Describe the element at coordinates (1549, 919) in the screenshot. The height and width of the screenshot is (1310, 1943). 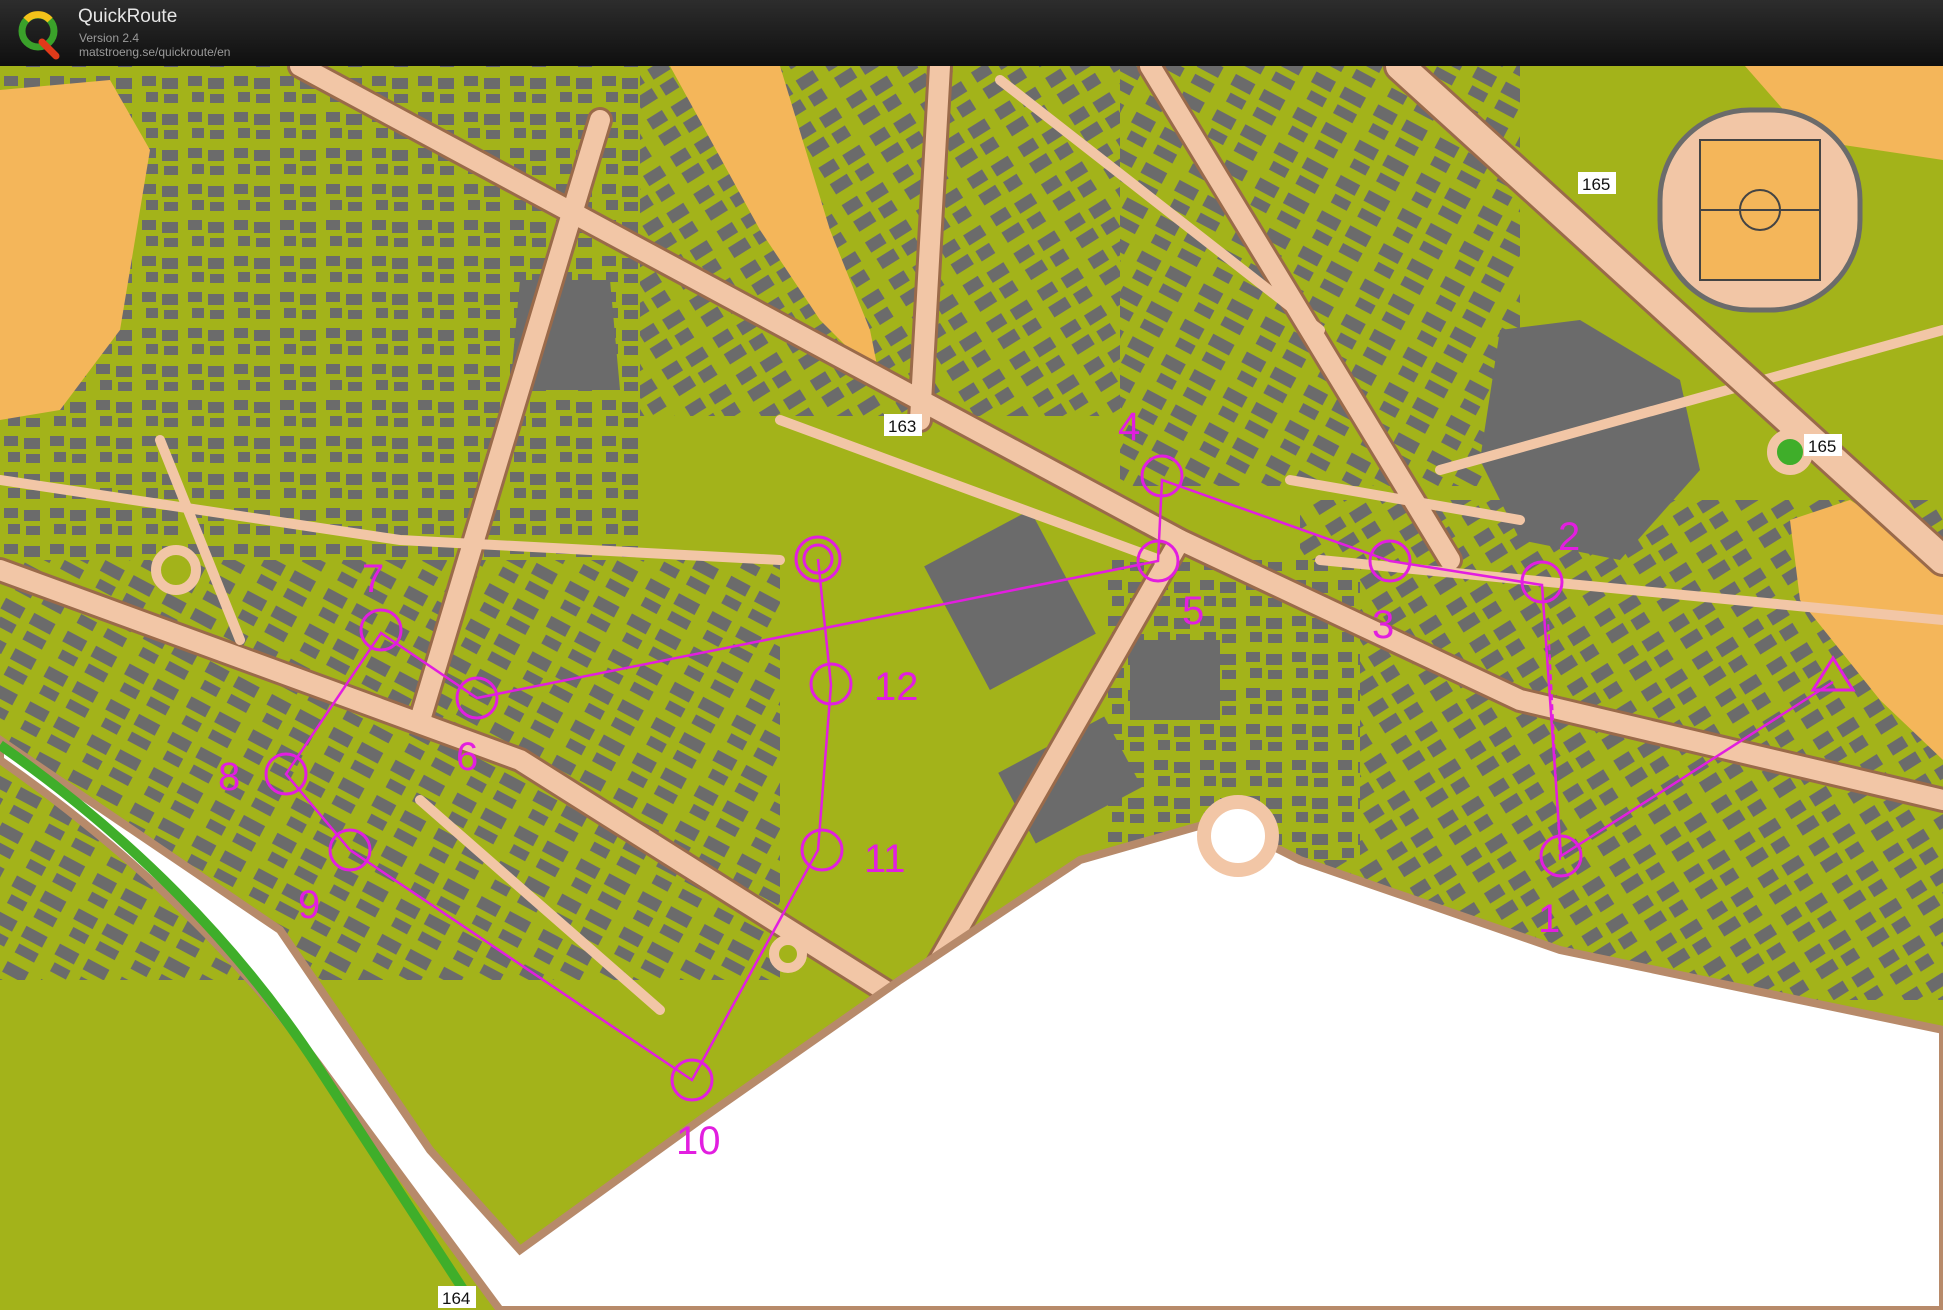
I see `control-number-1: 1` at that location.